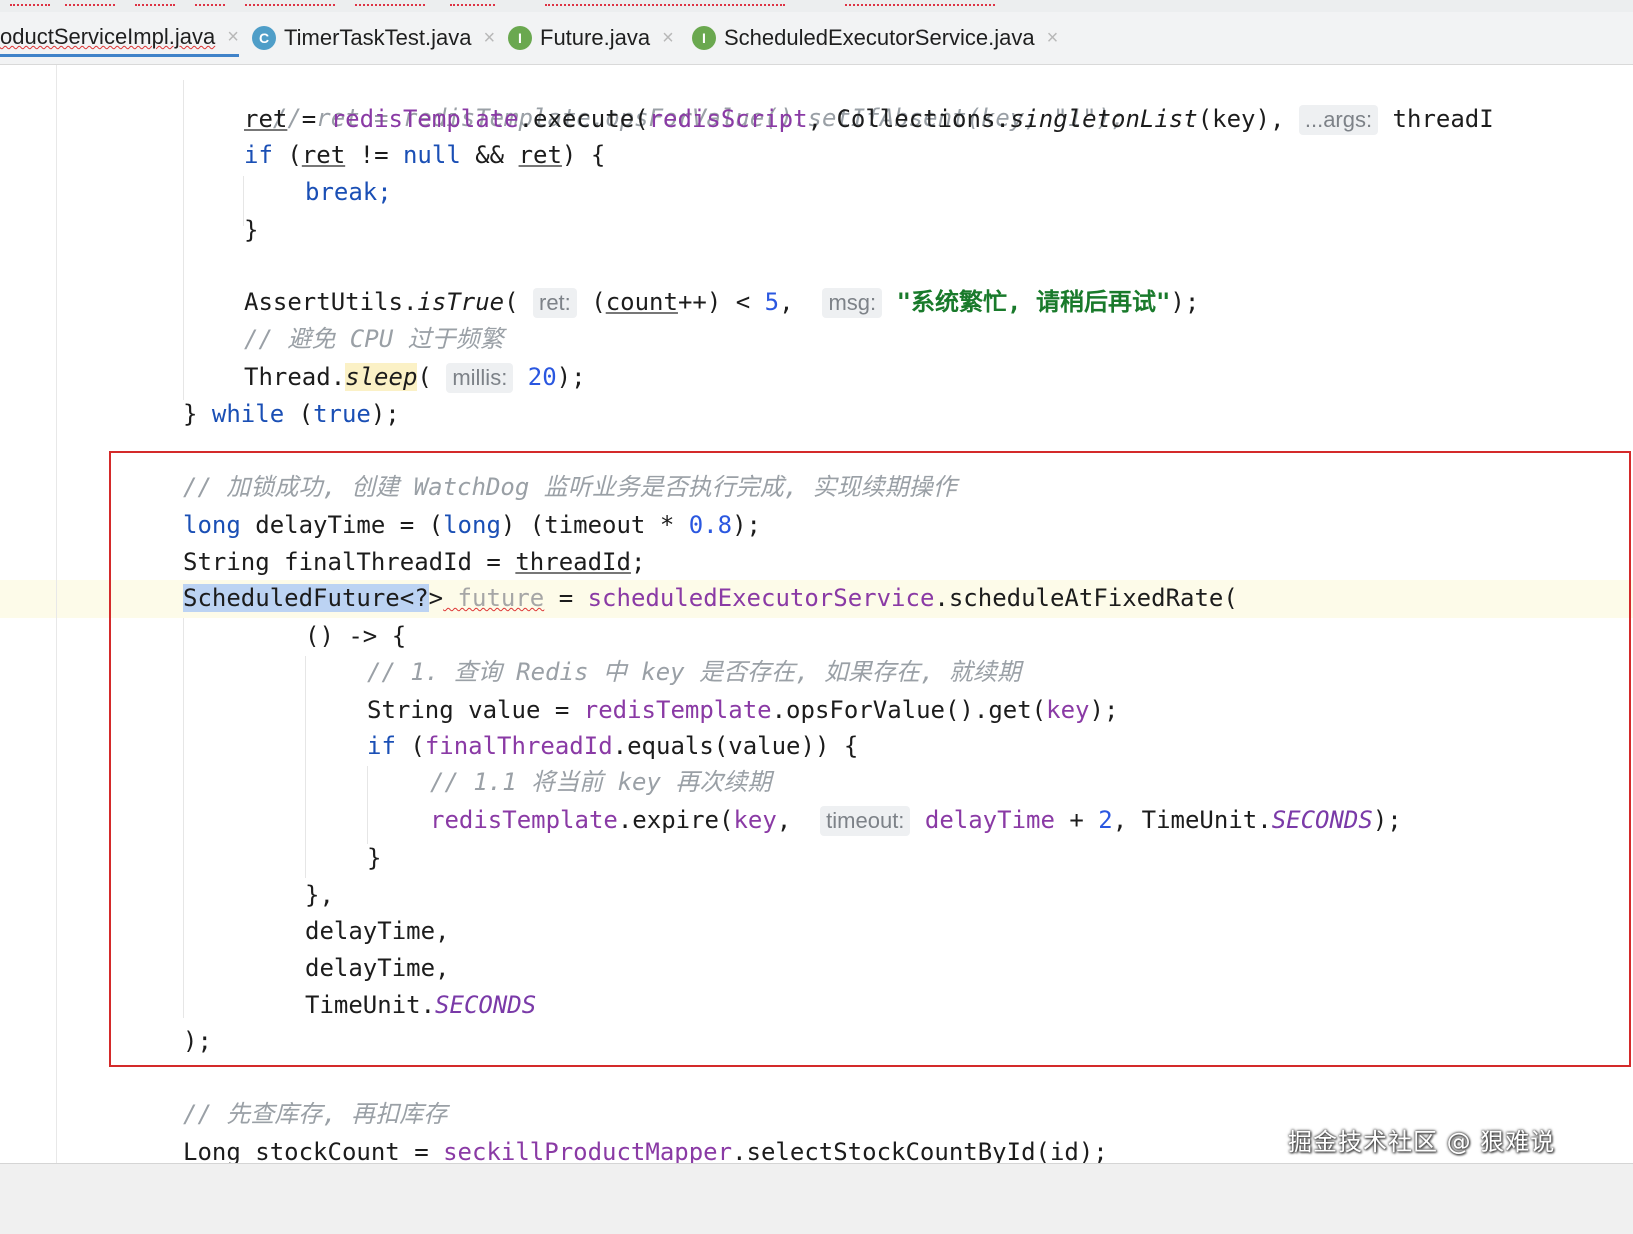 Image resolution: width=1633 pixels, height=1234 pixels. Describe the element at coordinates (373, 38) in the screenshot. I see `tab-timer-task-test: C TimerTaskTest.java ×` at that location.